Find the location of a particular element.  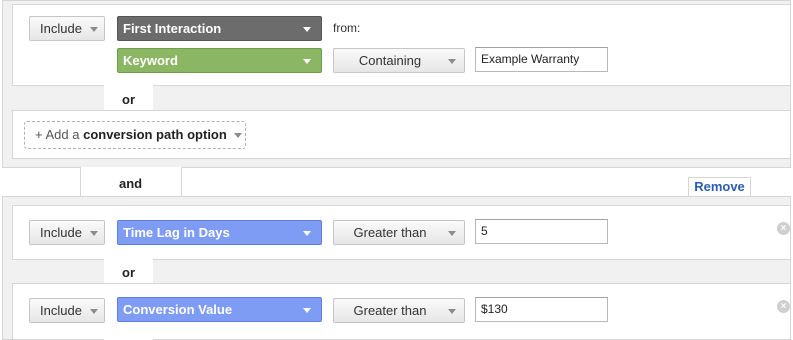

value-input: 5 is located at coordinates (541, 231).